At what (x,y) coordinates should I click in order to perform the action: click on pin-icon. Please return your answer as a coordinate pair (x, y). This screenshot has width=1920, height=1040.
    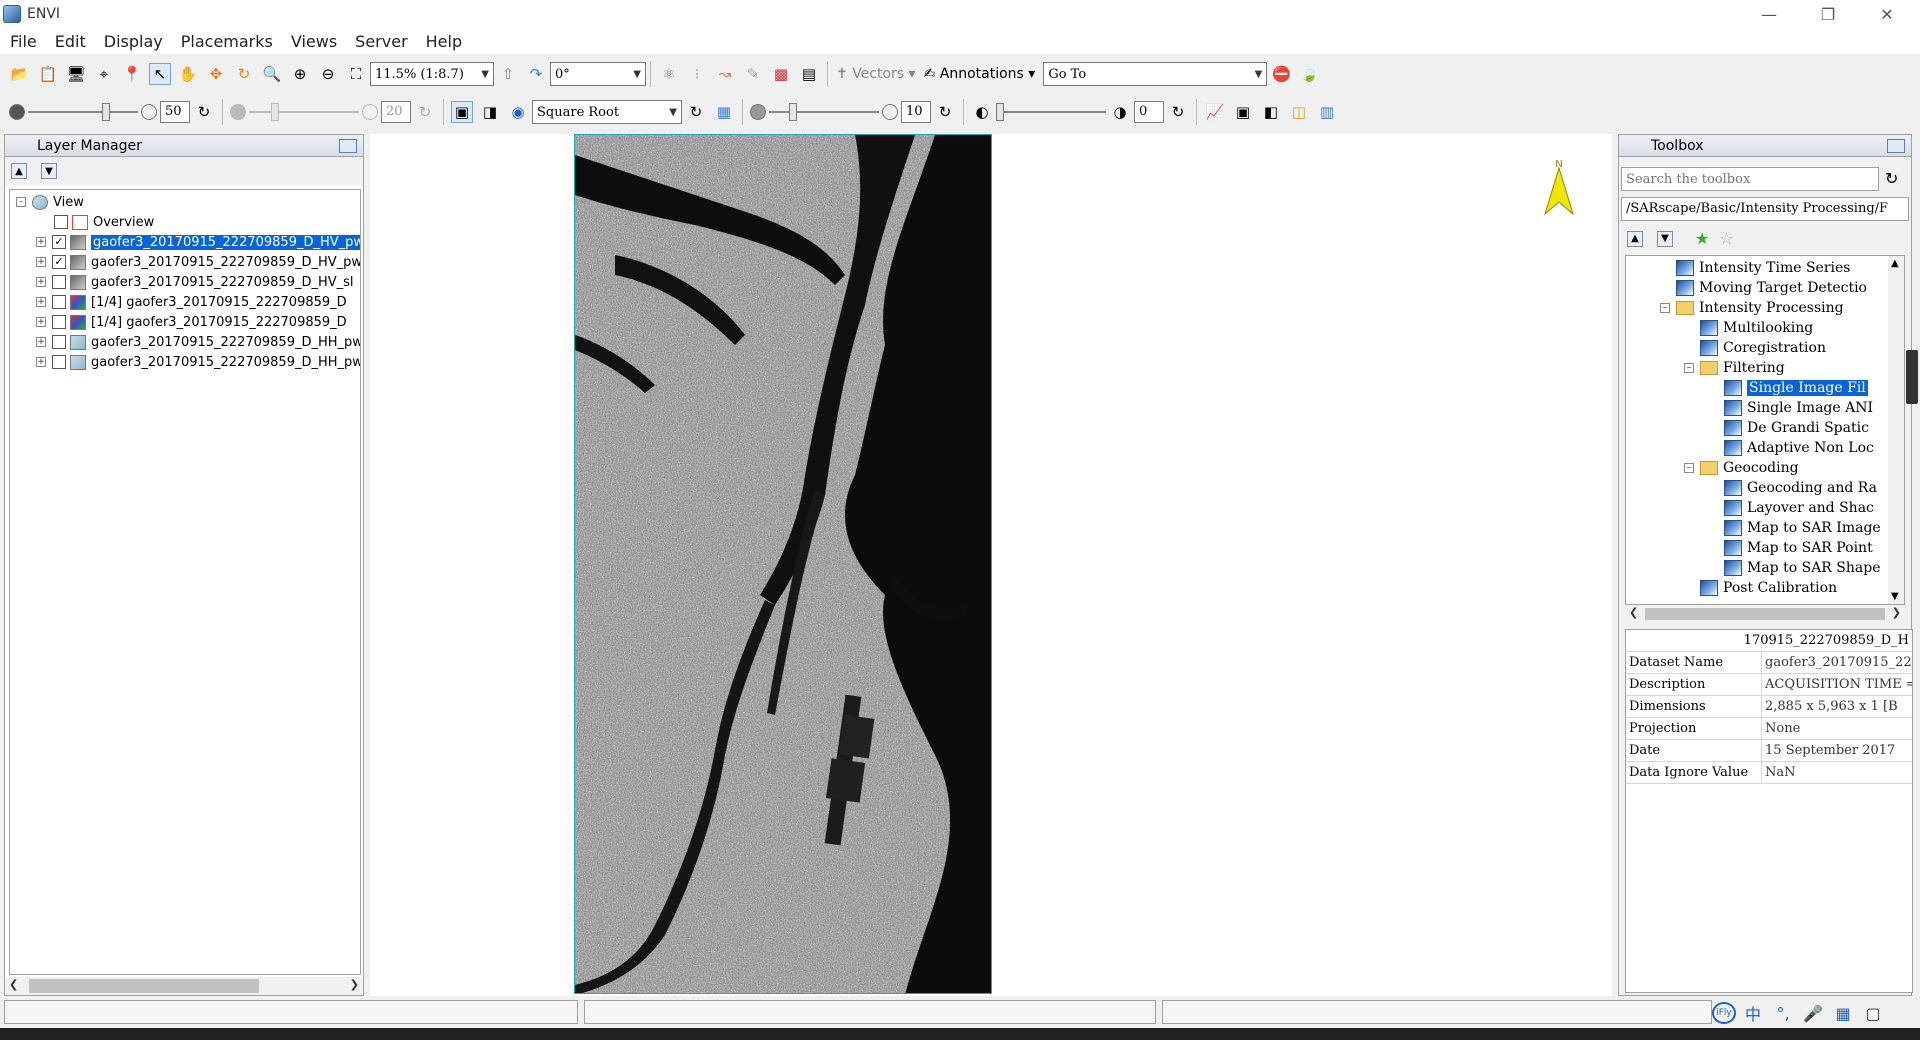
    Looking at the image, I should click on (348, 145).